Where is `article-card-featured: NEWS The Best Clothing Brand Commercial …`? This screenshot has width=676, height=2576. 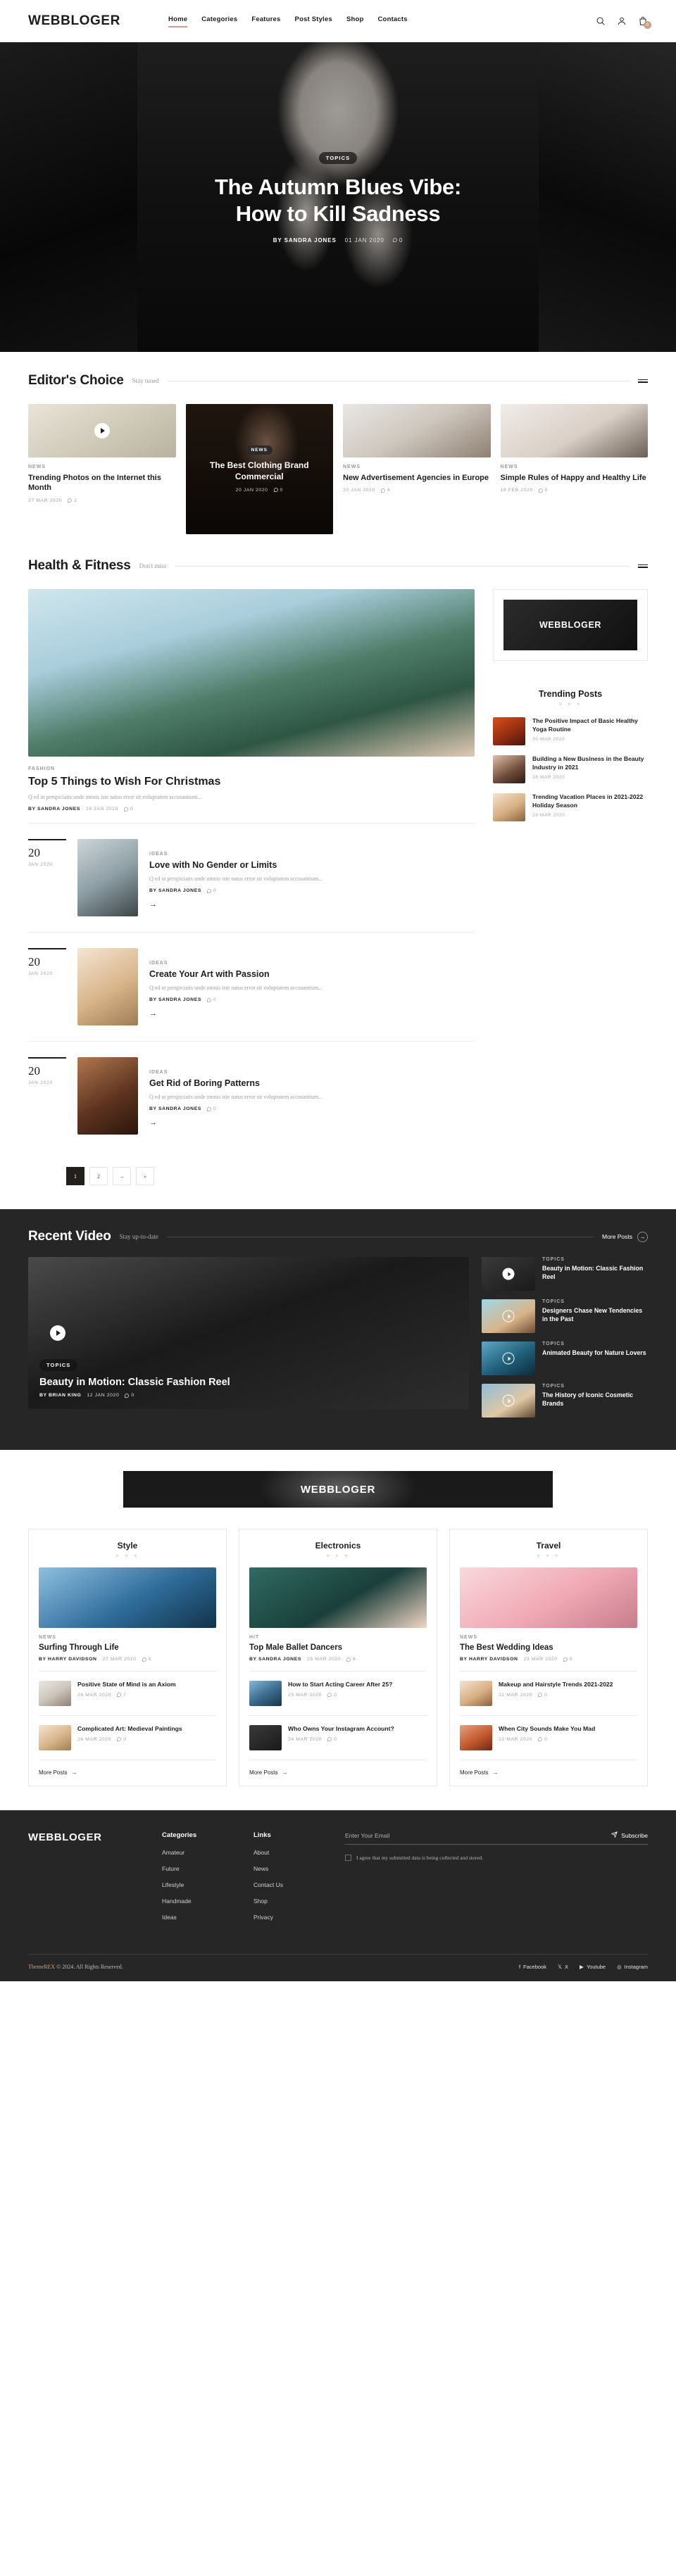 article-card-featured: NEWS The Best Clothing Brand Commercial … is located at coordinates (259, 469).